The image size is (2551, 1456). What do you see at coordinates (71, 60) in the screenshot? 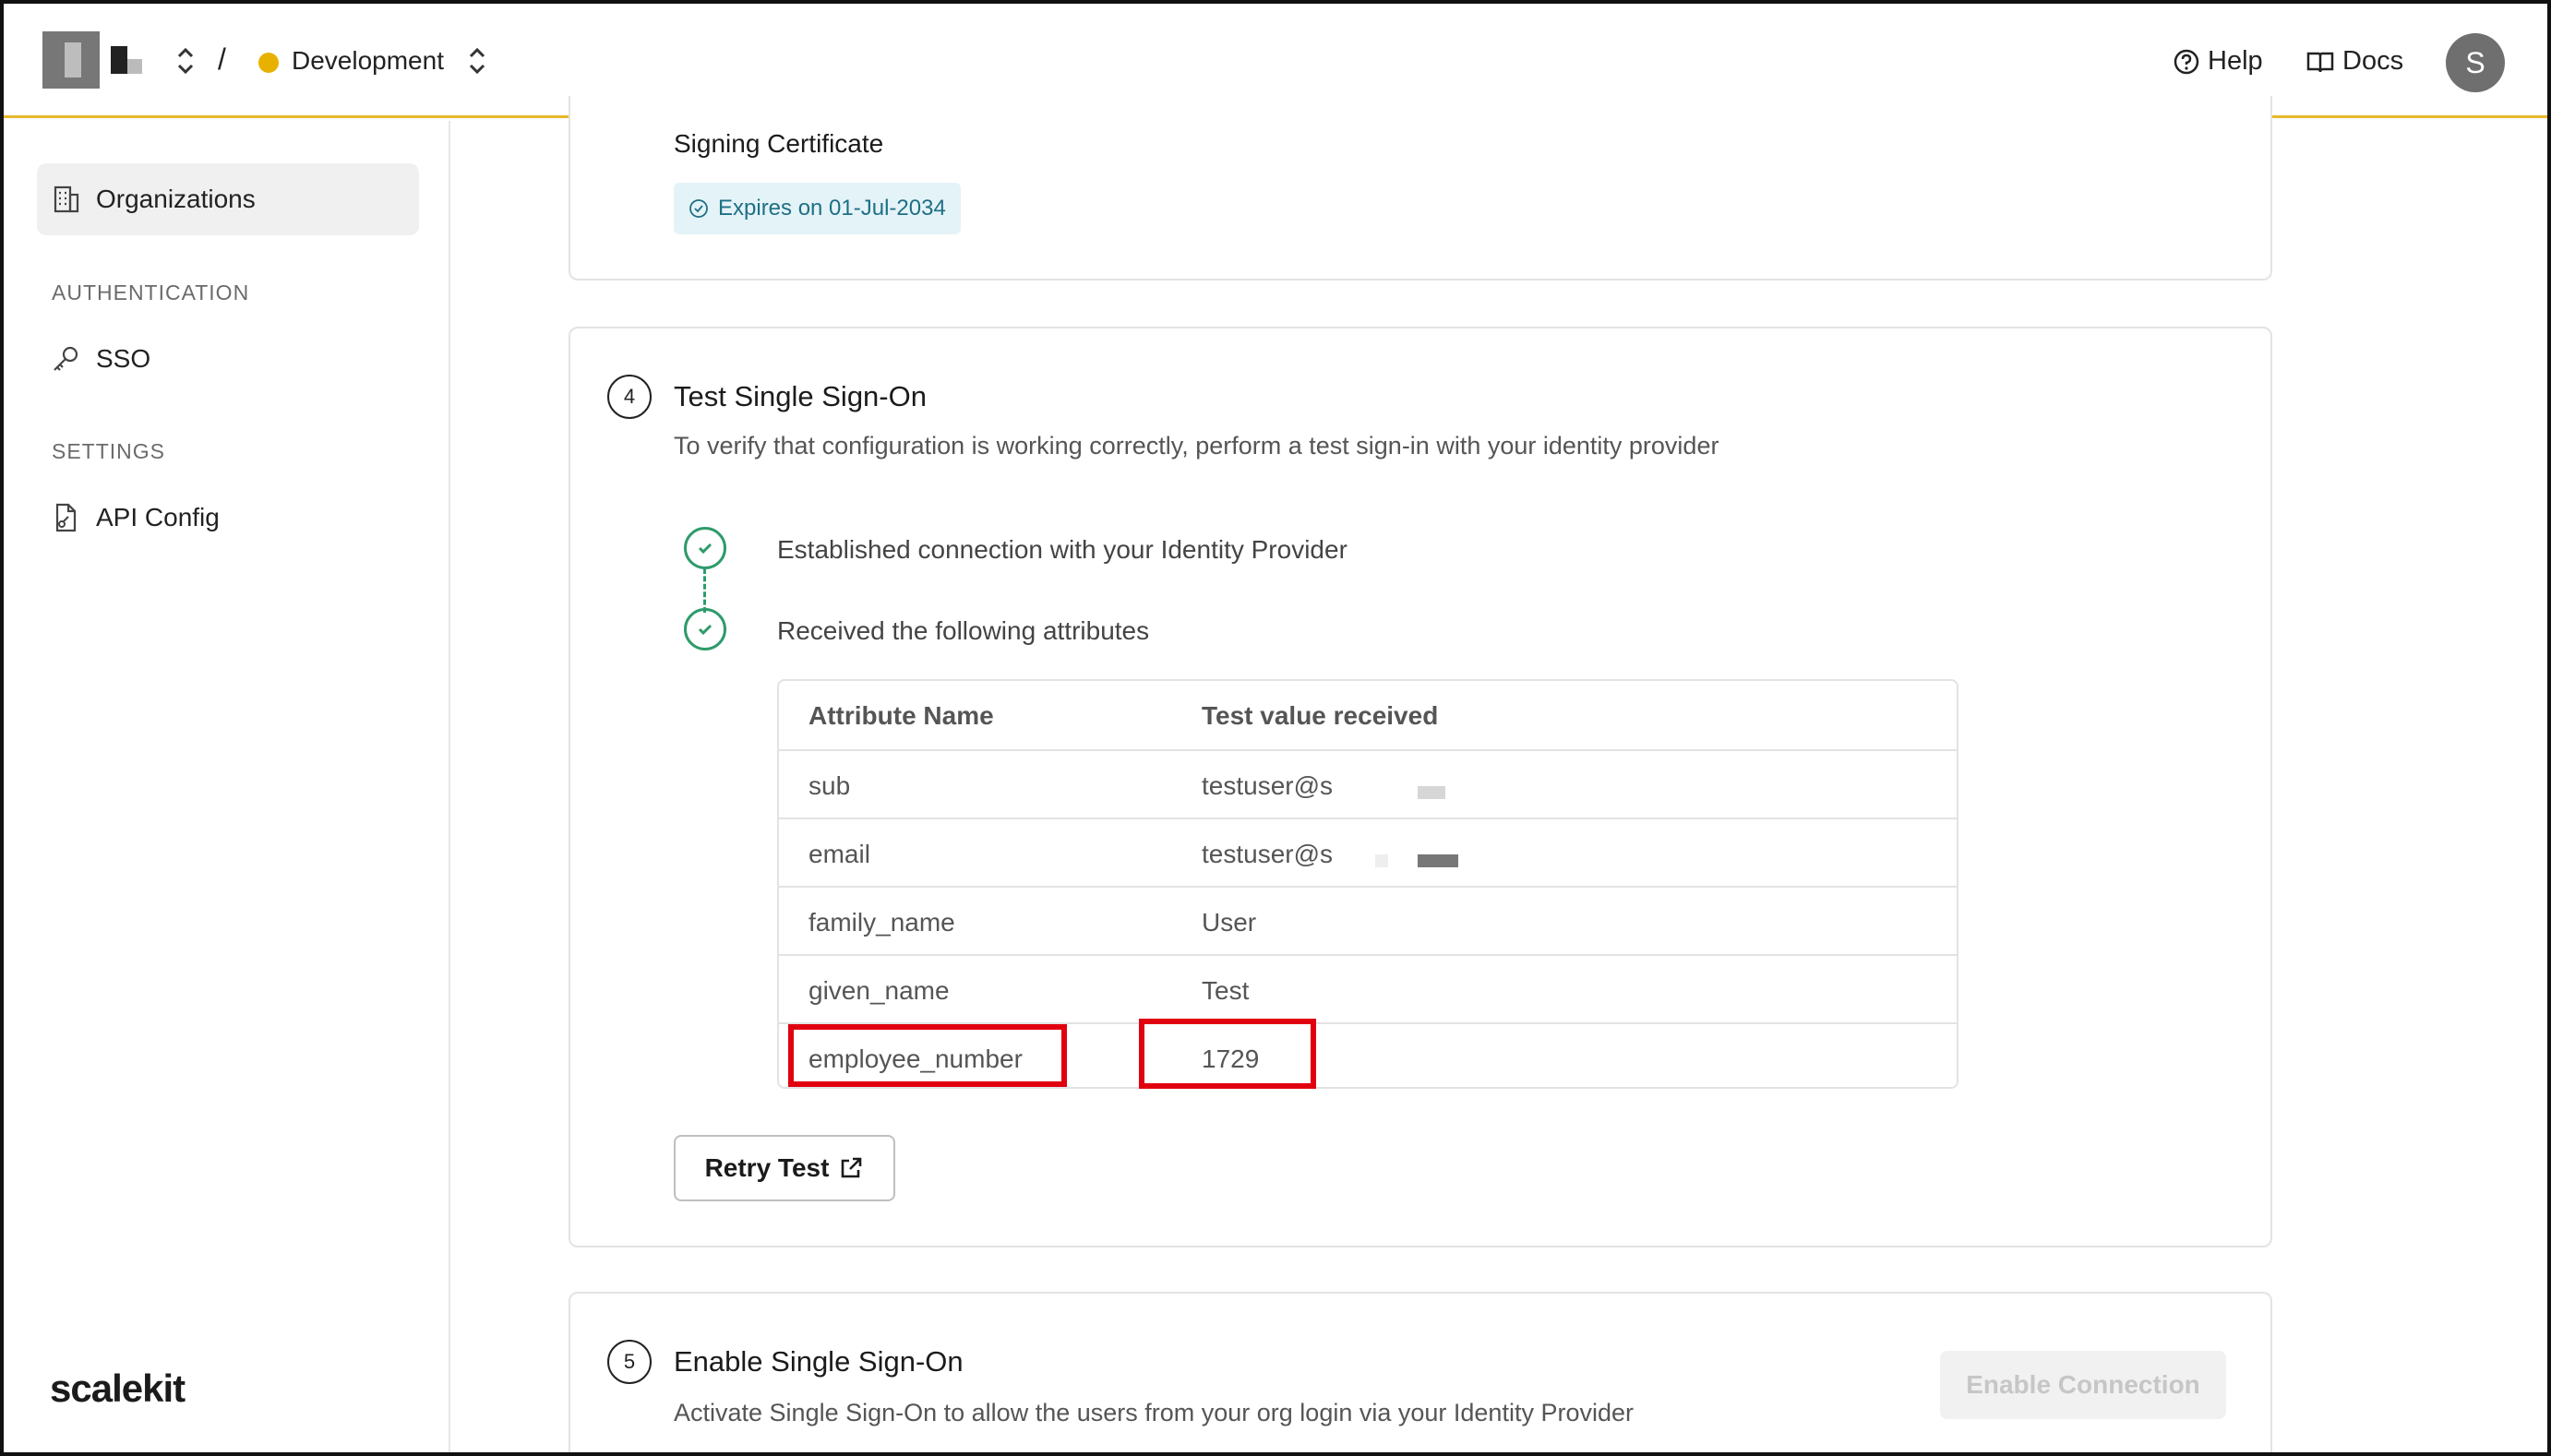
I see `workspace-logo` at bounding box center [71, 60].